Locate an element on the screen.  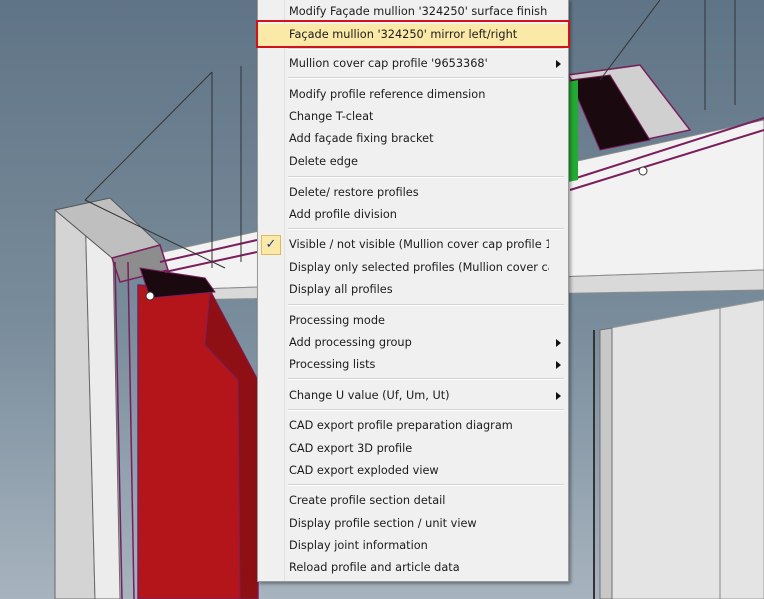
menu-item-add-fa-ade-fixing-bracket: Add façade fixing bracket is located at coordinates (413, 139).